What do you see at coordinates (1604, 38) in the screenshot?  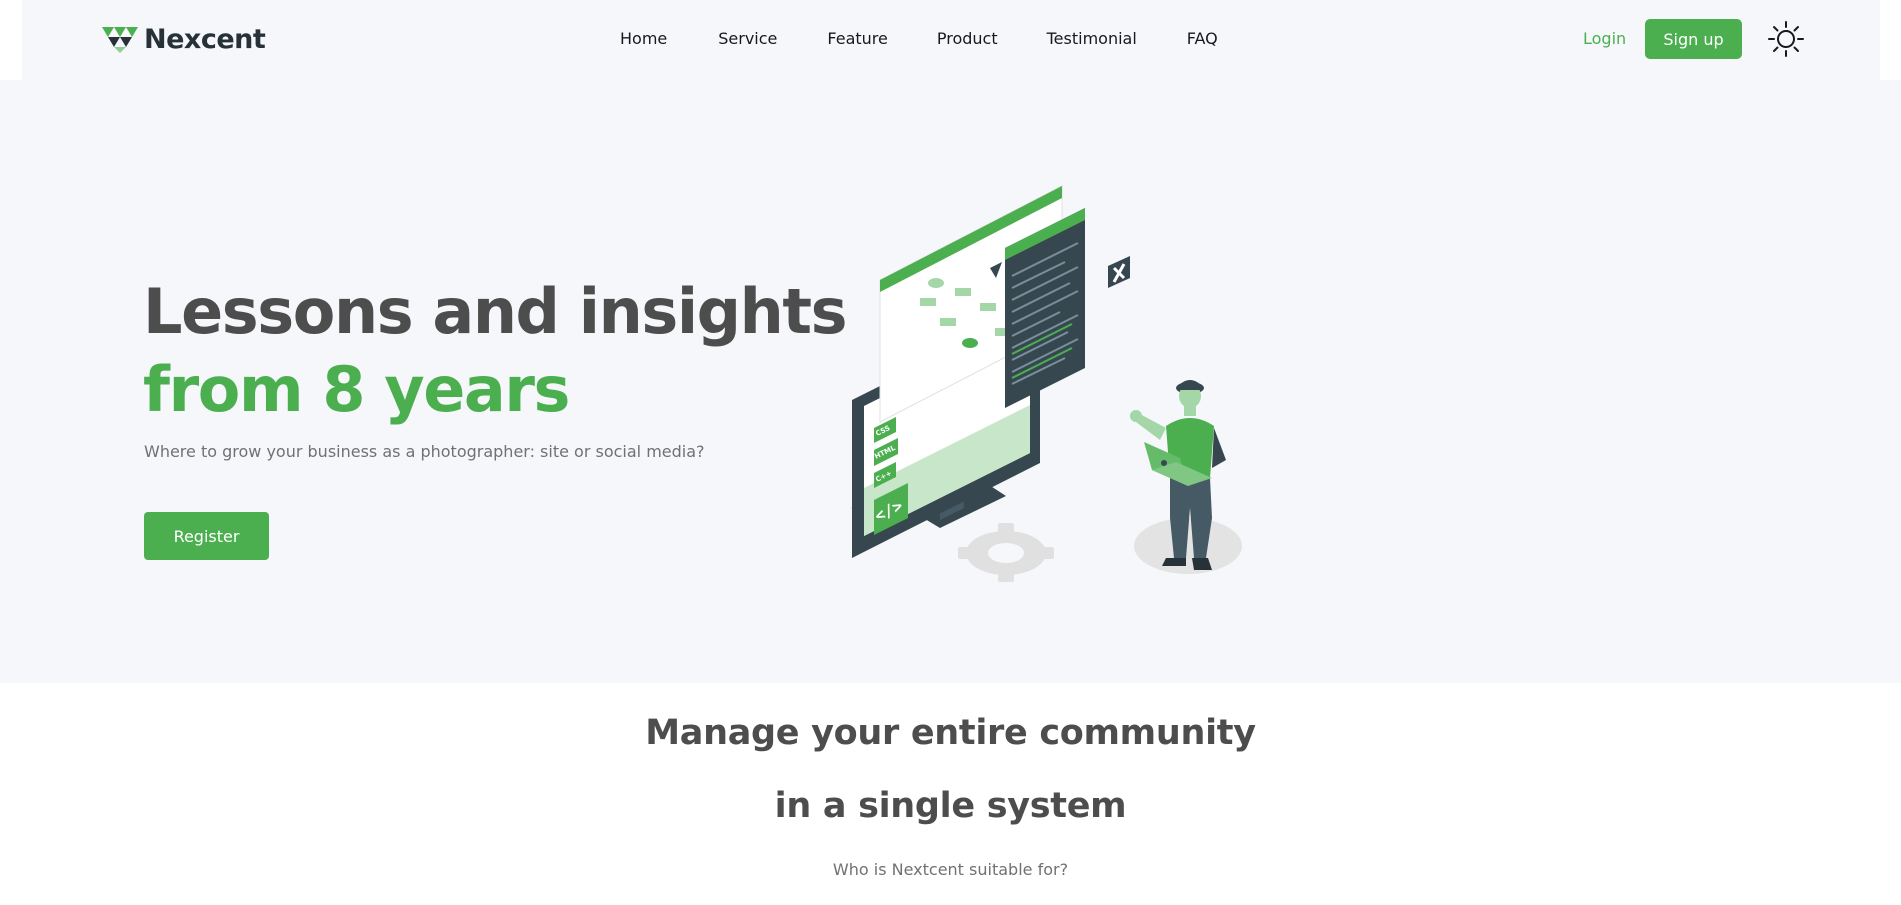 I see `login-link: Login` at bounding box center [1604, 38].